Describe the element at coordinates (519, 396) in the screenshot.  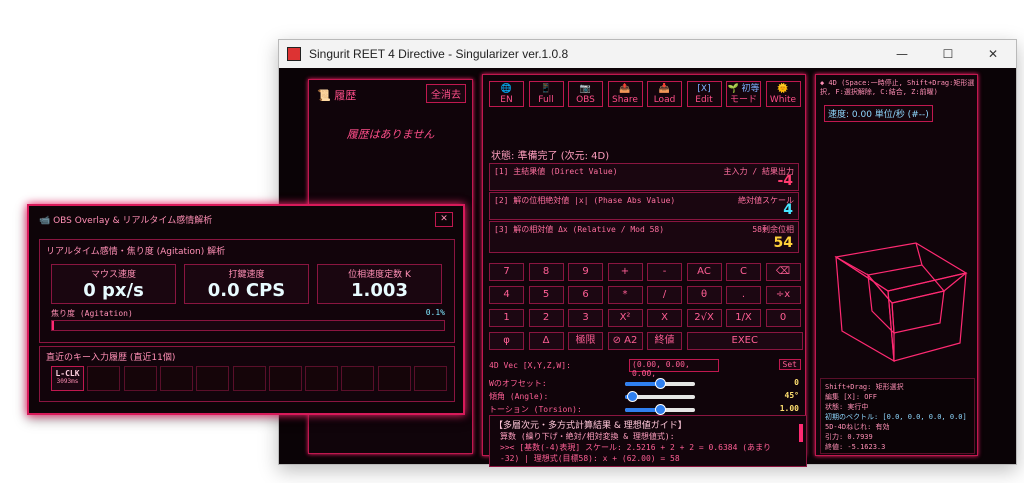
I see `slider-label: 傾角 (Angle):` at that location.